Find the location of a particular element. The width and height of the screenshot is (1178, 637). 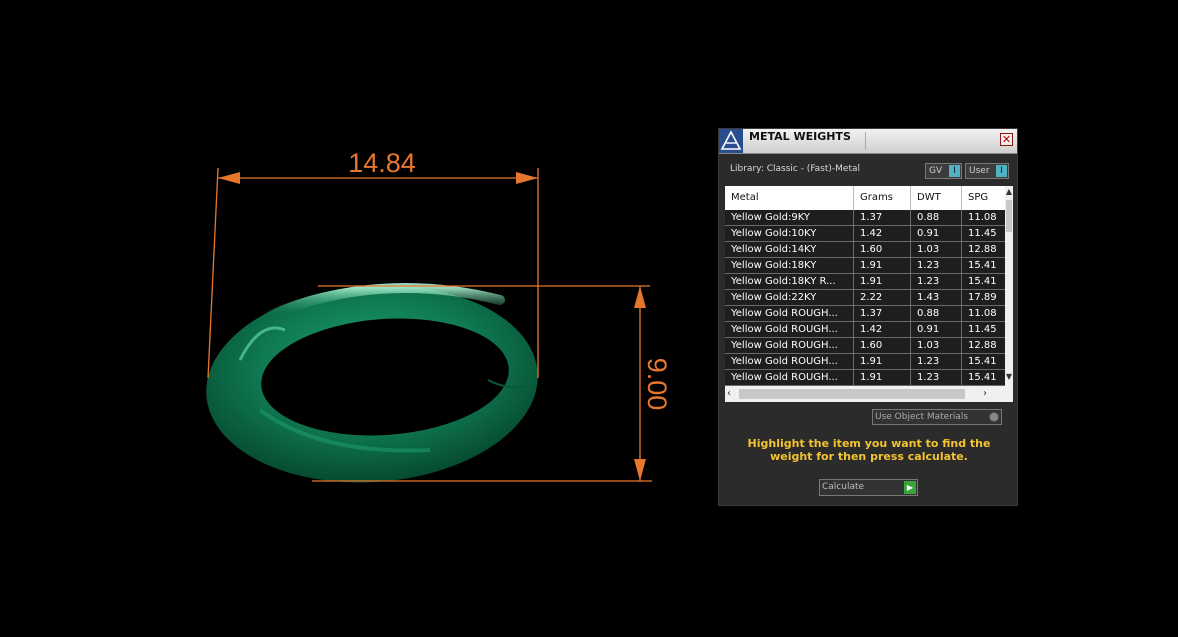

close-icon: ✕ is located at coordinates (1006, 139).